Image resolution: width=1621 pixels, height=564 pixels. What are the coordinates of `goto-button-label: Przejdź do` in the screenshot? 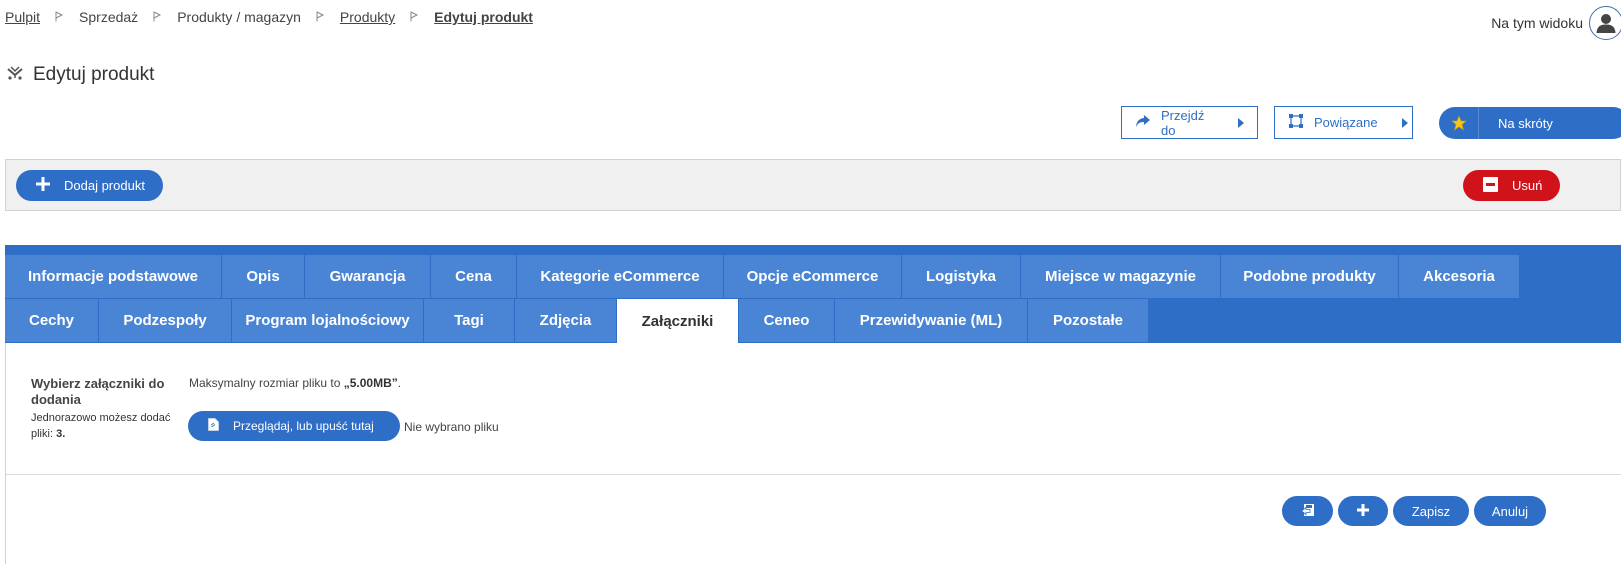 It's located at (1183, 122).